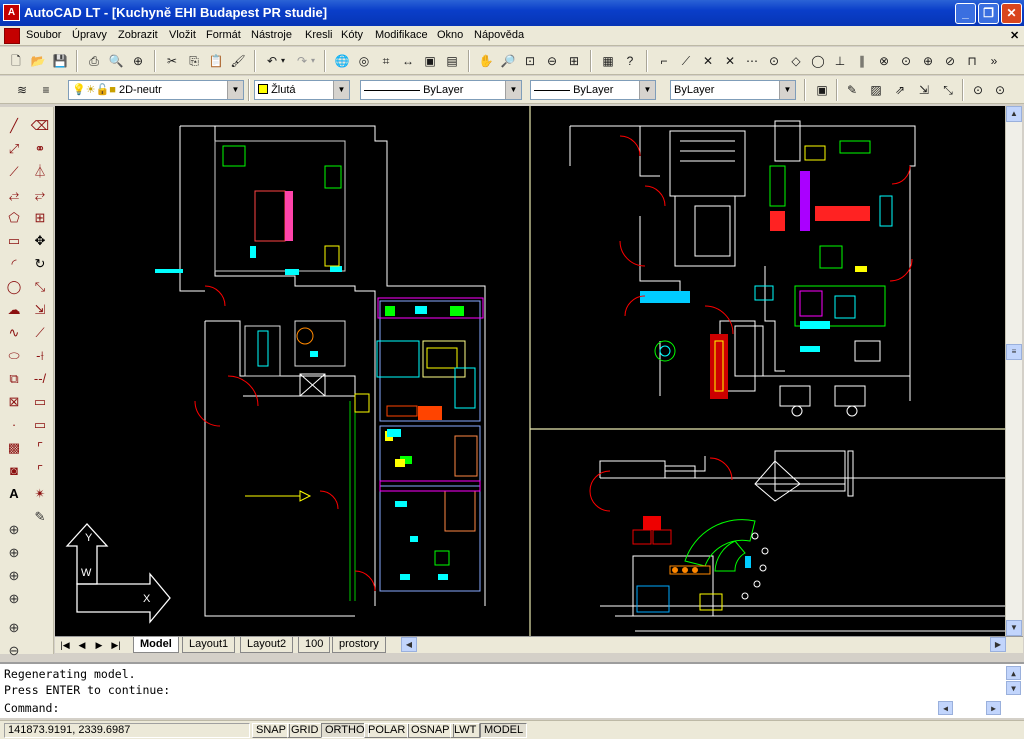 Image resolution: width=1024 pixels, height=739 pixels. I want to click on lwt-toggle: LWT, so click(465, 730).